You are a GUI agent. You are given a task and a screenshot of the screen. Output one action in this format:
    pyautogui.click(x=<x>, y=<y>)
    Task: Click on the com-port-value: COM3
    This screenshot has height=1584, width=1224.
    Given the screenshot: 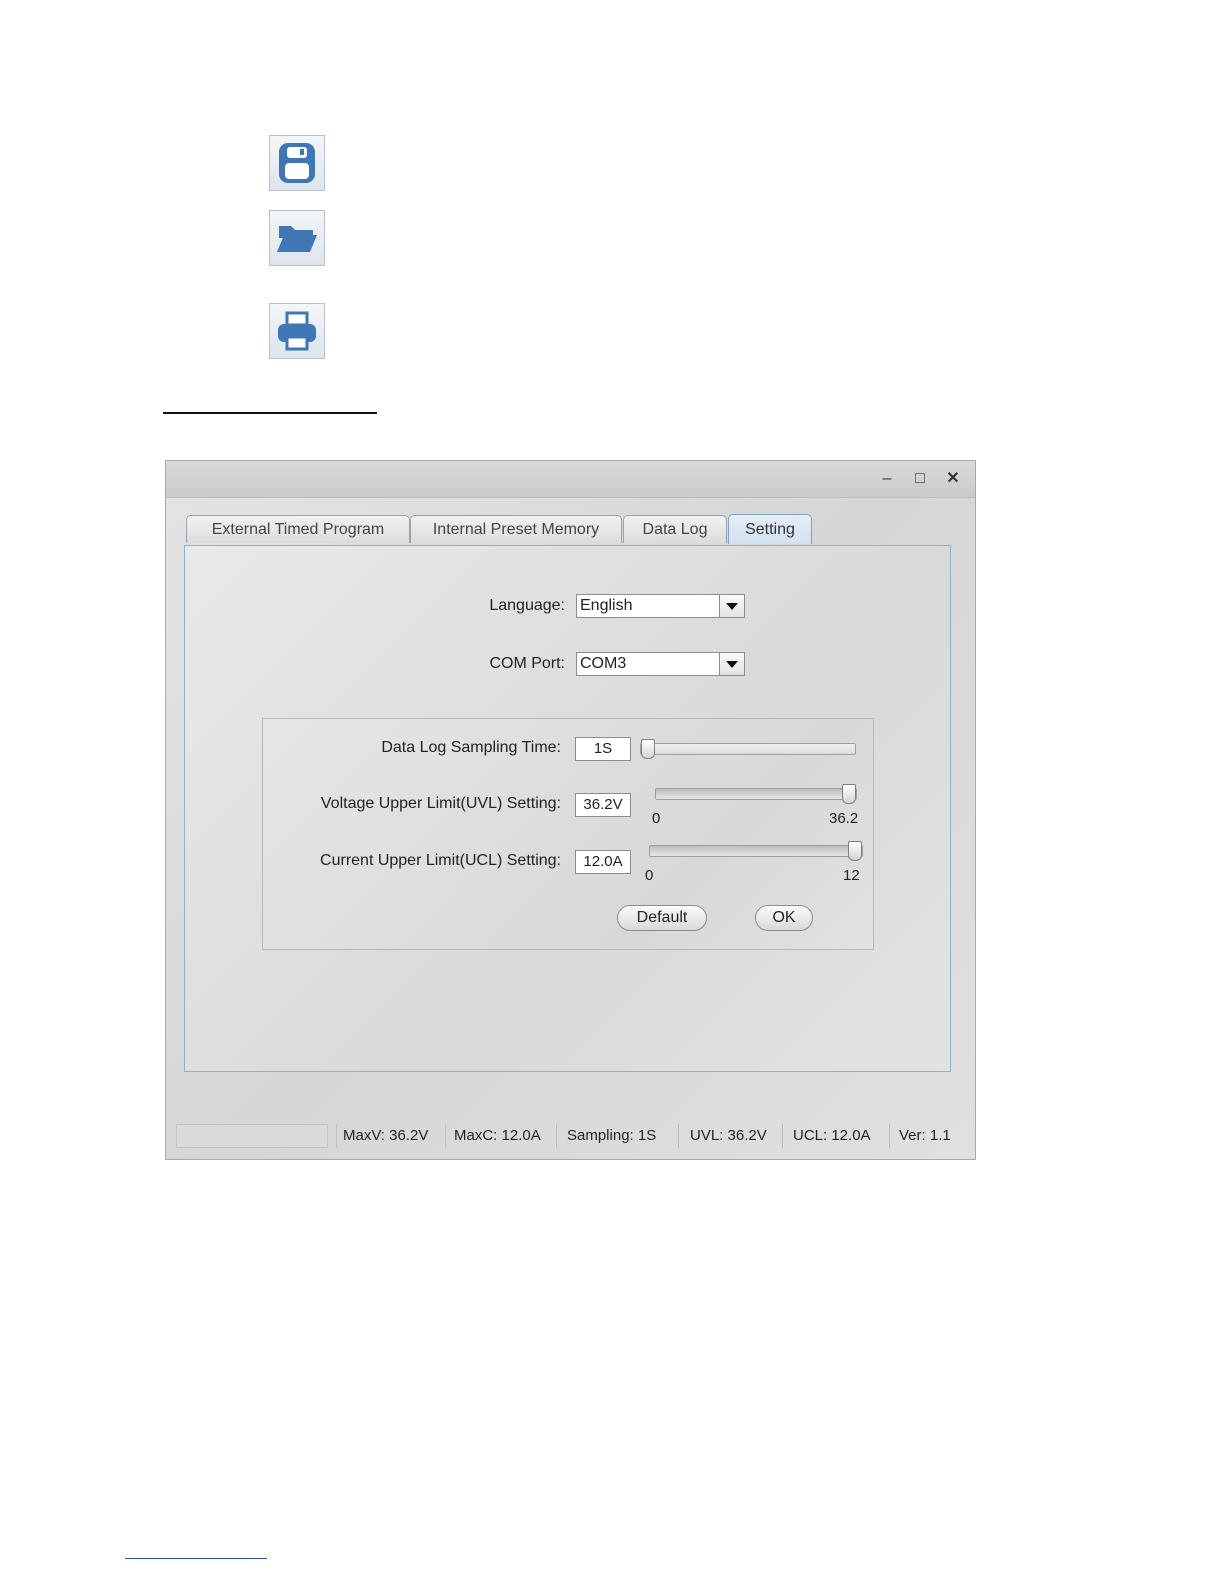 What is the action you would take?
    pyautogui.click(x=603, y=663)
    